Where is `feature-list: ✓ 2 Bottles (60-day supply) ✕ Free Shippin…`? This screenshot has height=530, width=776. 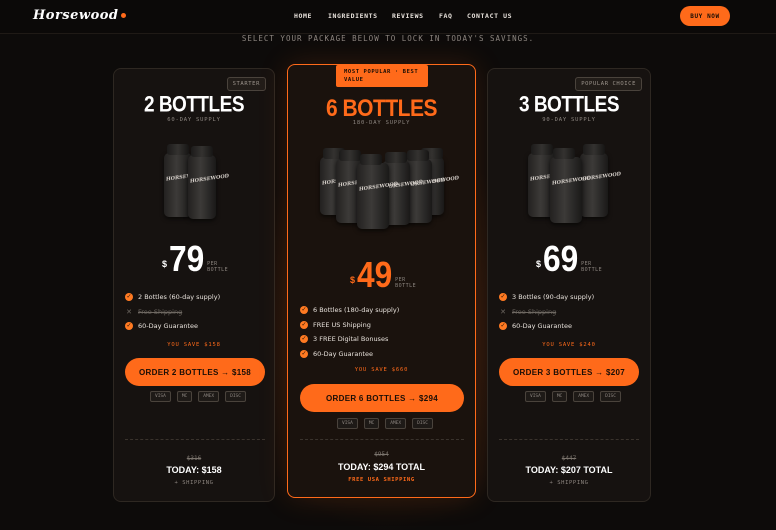
feature-list: ✓ 2 Bottles (60-day supply) ✕ Free Shippin… is located at coordinates (172, 312).